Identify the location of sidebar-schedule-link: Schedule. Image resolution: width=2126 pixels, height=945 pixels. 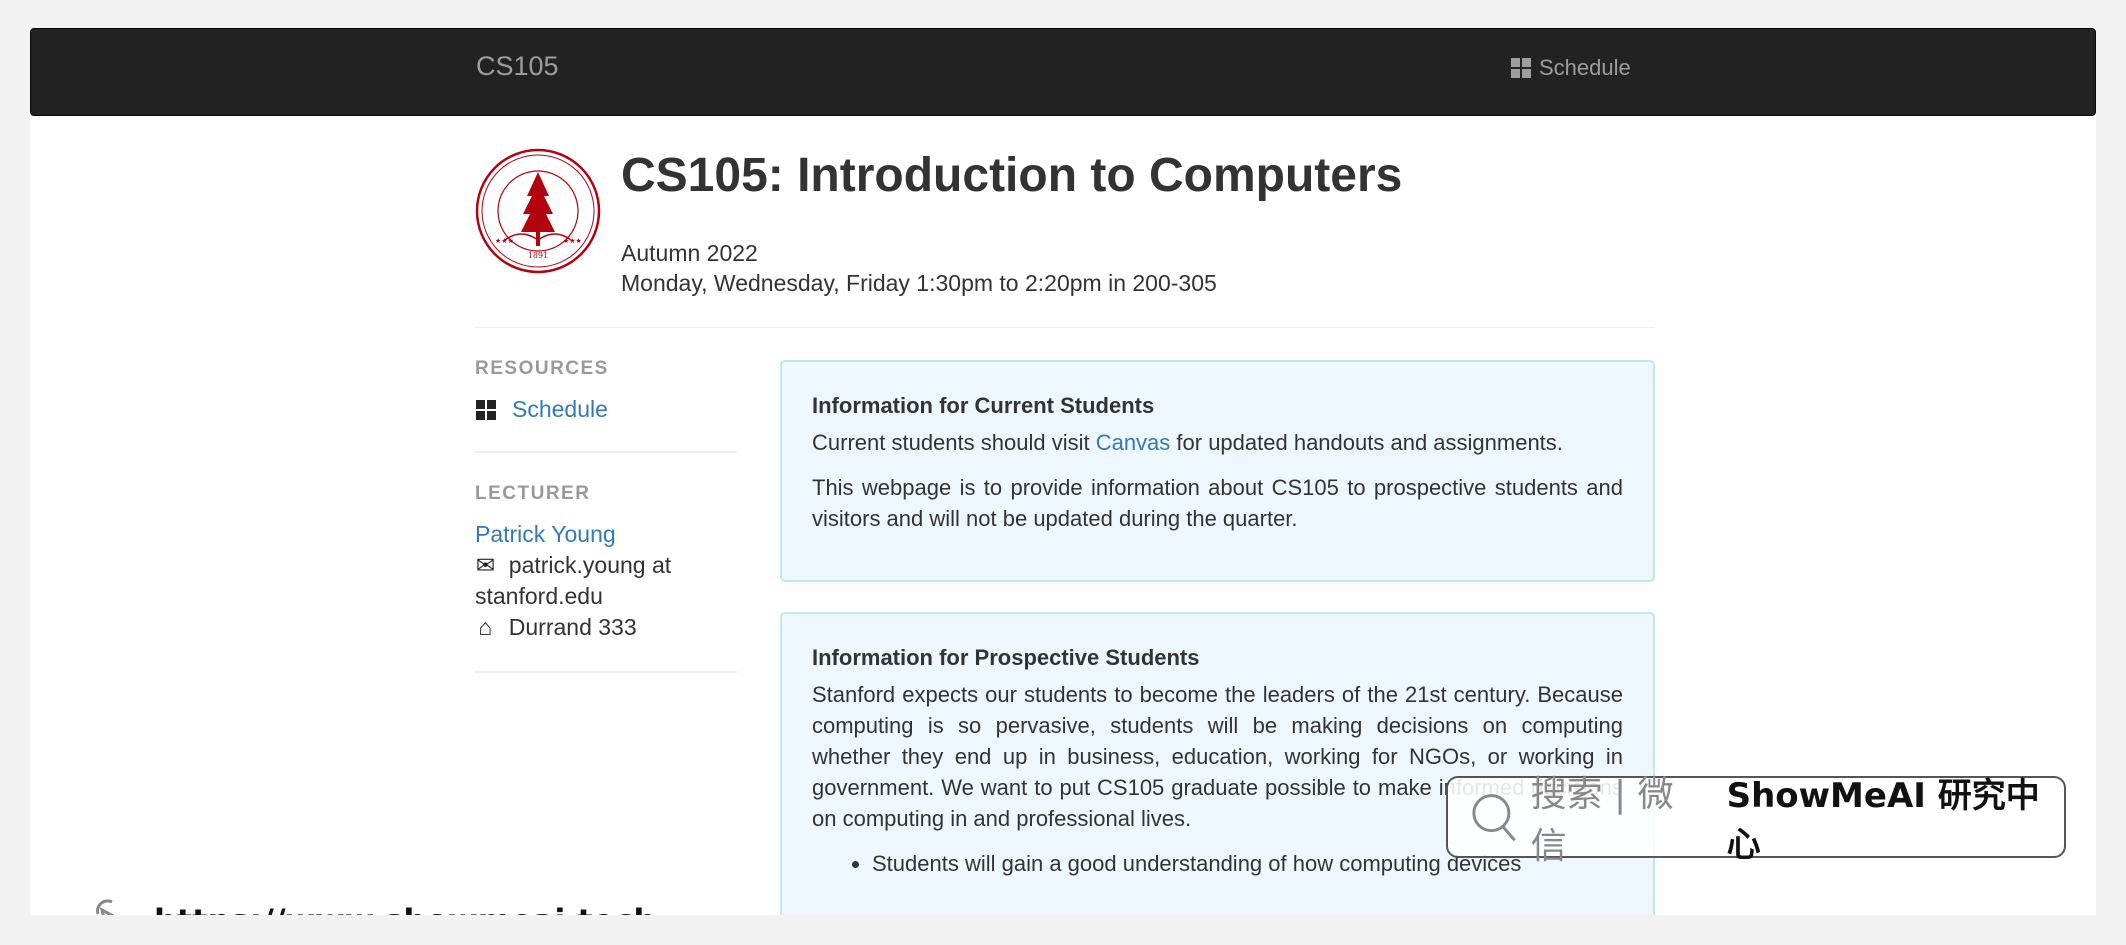
(560, 409).